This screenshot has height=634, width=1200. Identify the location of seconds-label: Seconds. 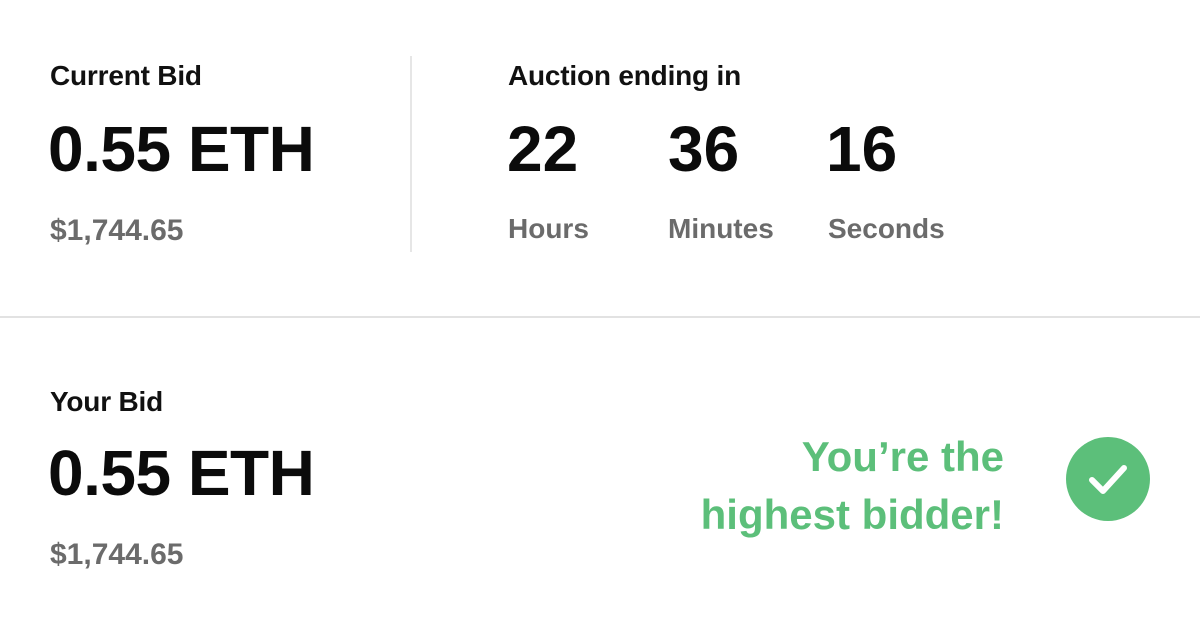
(886, 228).